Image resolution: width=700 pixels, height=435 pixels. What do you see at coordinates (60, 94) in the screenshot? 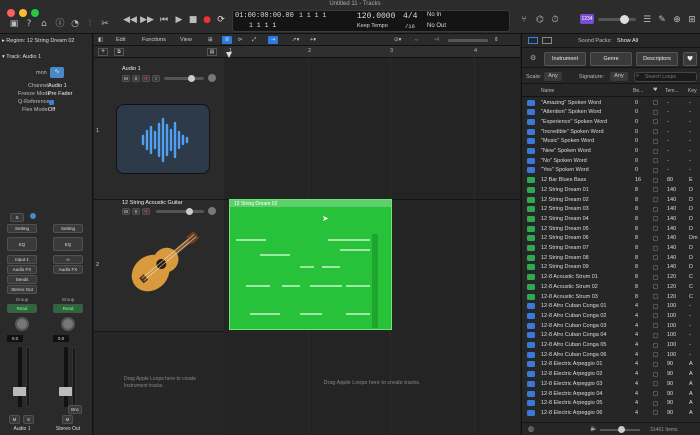
I see `freeze-mode-value: Pre Fader` at bounding box center [60, 94].